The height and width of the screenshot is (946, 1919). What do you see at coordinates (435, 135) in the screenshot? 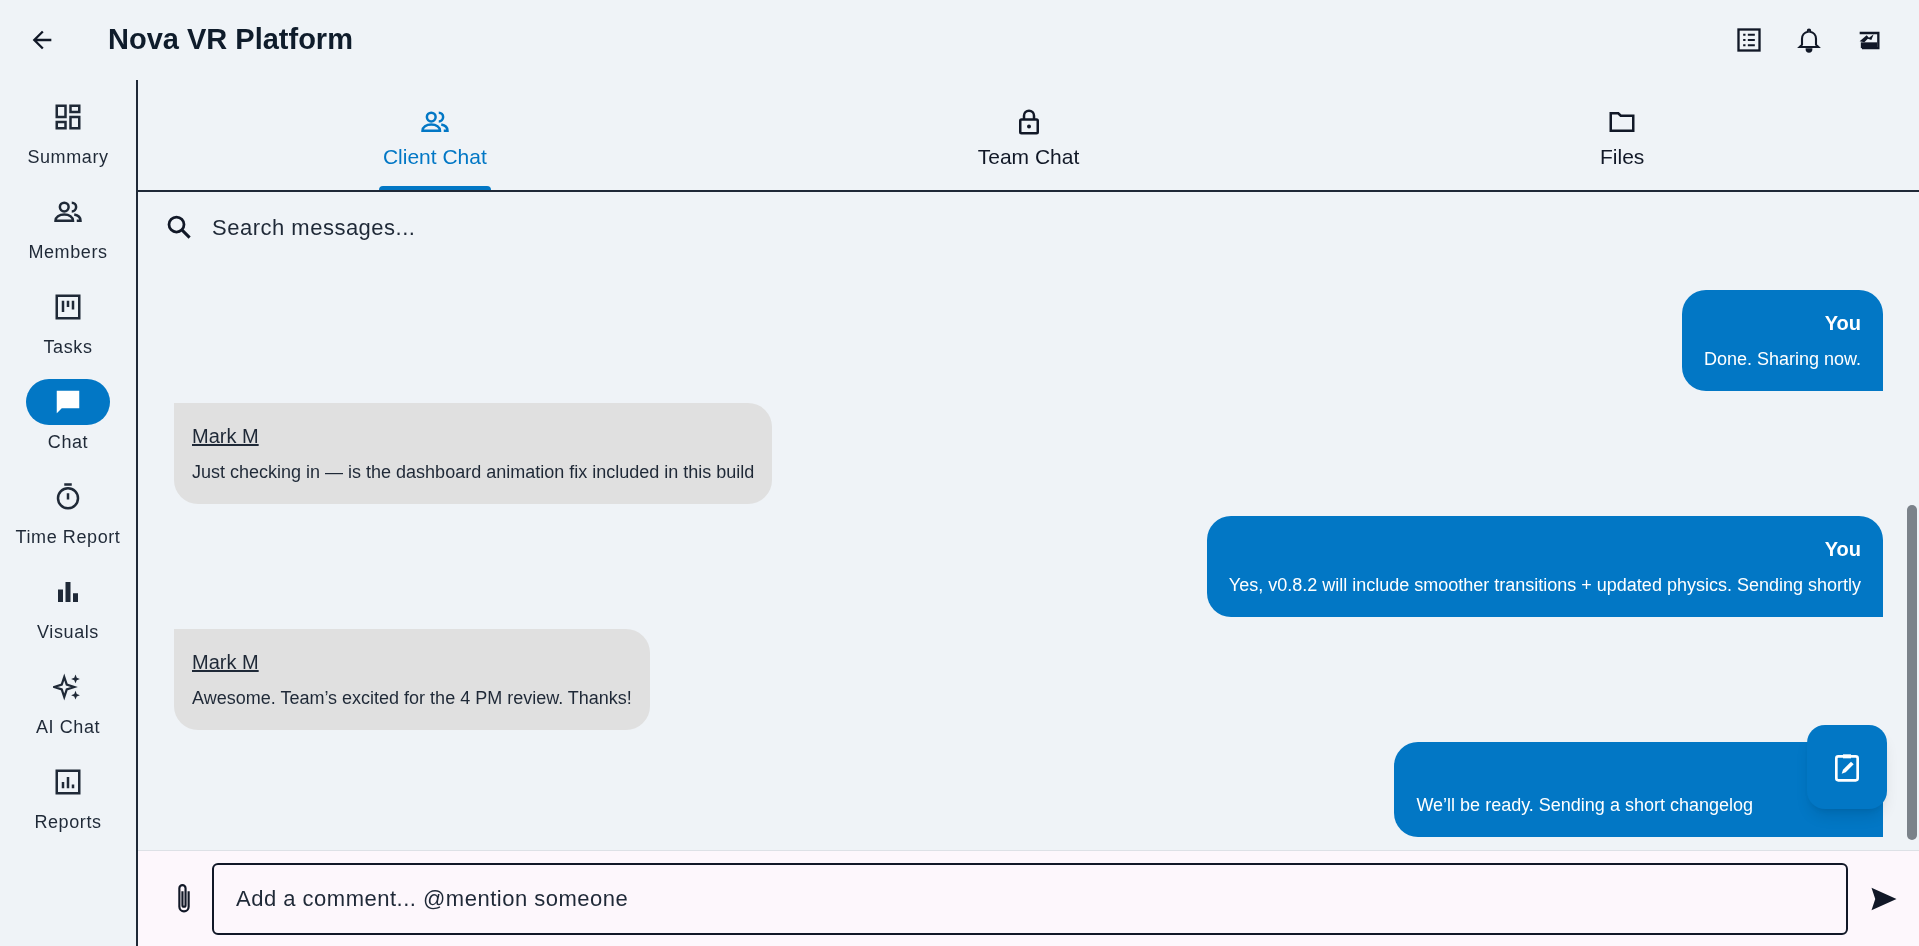
I see `tab: Client Chat` at bounding box center [435, 135].